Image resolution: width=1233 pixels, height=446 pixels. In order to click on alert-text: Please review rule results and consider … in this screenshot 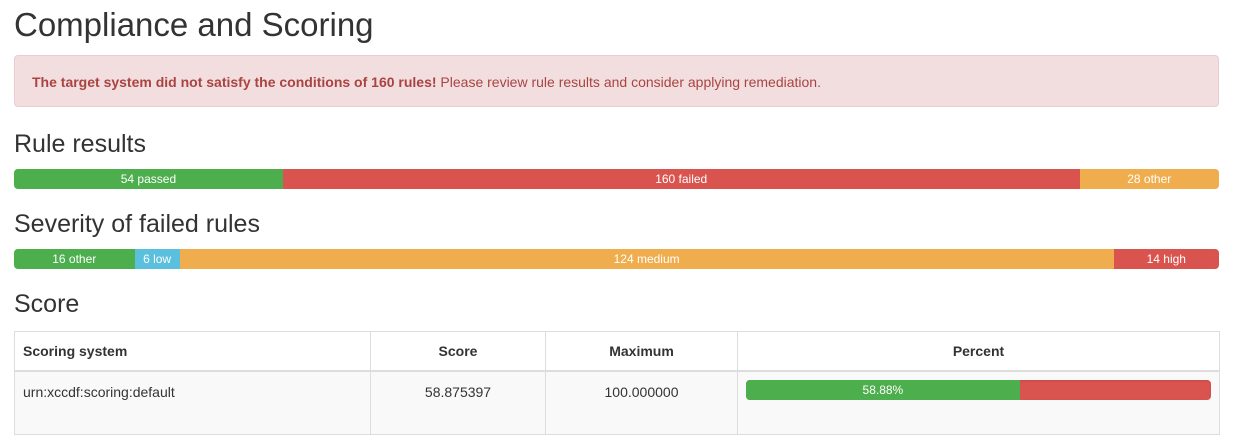, I will do `click(628, 82)`.